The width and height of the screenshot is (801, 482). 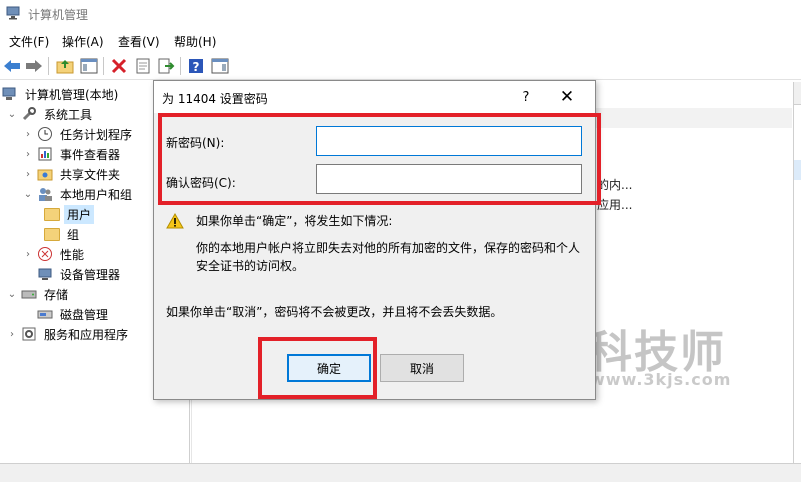 I want to click on services-icon, so click(x=29, y=334).